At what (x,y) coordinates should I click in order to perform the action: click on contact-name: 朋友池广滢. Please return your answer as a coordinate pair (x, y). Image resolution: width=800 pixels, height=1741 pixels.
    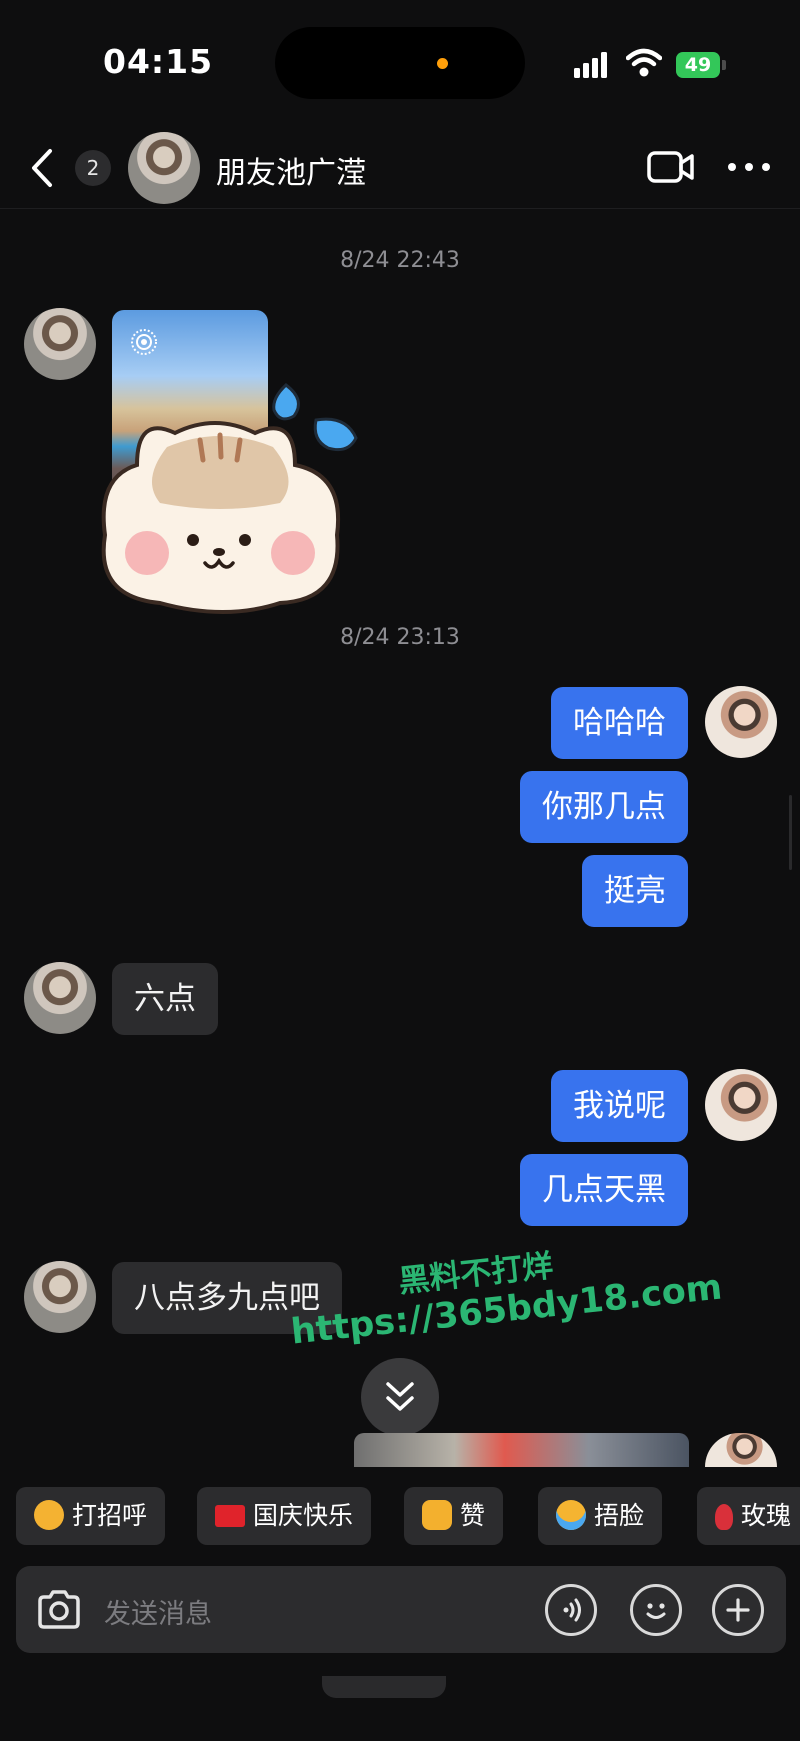
    Looking at the image, I should click on (291, 170).